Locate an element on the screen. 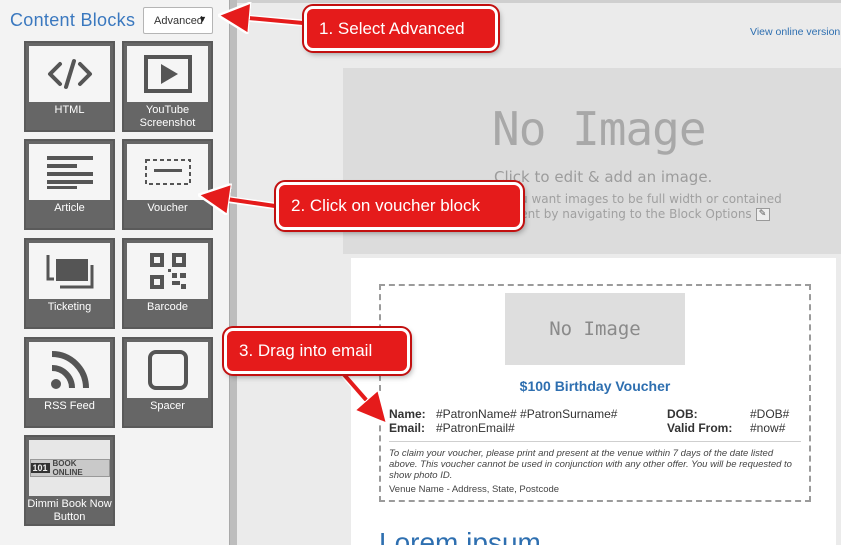  voucher-divider is located at coordinates (595, 441).